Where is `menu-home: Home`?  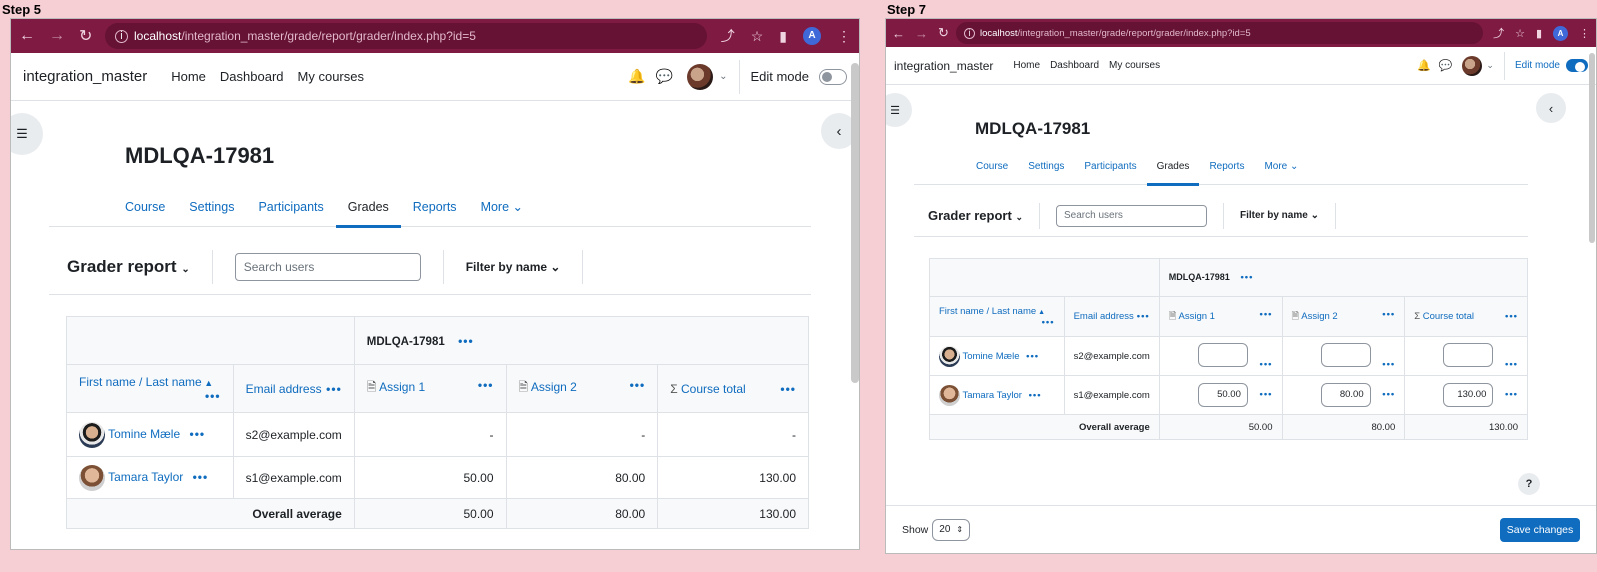
menu-home: Home is located at coordinates (1026, 65).